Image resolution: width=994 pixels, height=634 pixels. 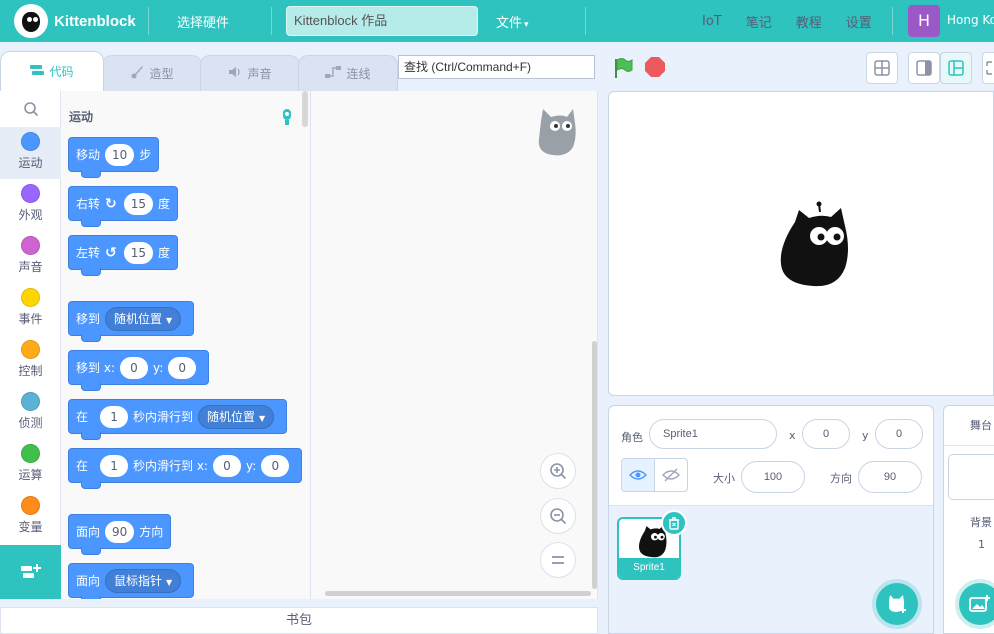 I want to click on goto-target-dropdown: 随机位置 ▼, so click(x=143, y=318).